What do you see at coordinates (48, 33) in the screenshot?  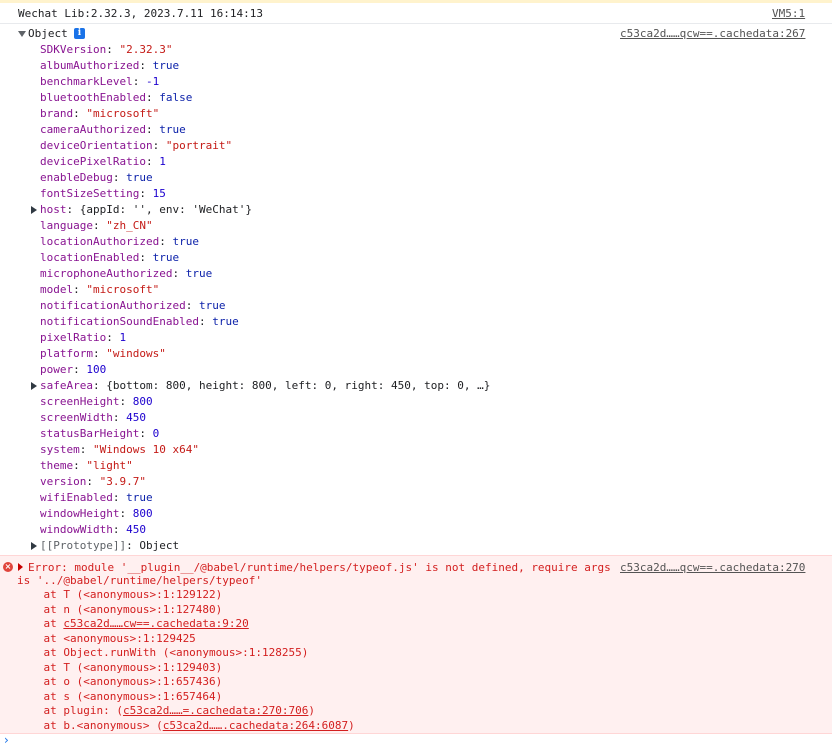 I see `object-label: Object` at bounding box center [48, 33].